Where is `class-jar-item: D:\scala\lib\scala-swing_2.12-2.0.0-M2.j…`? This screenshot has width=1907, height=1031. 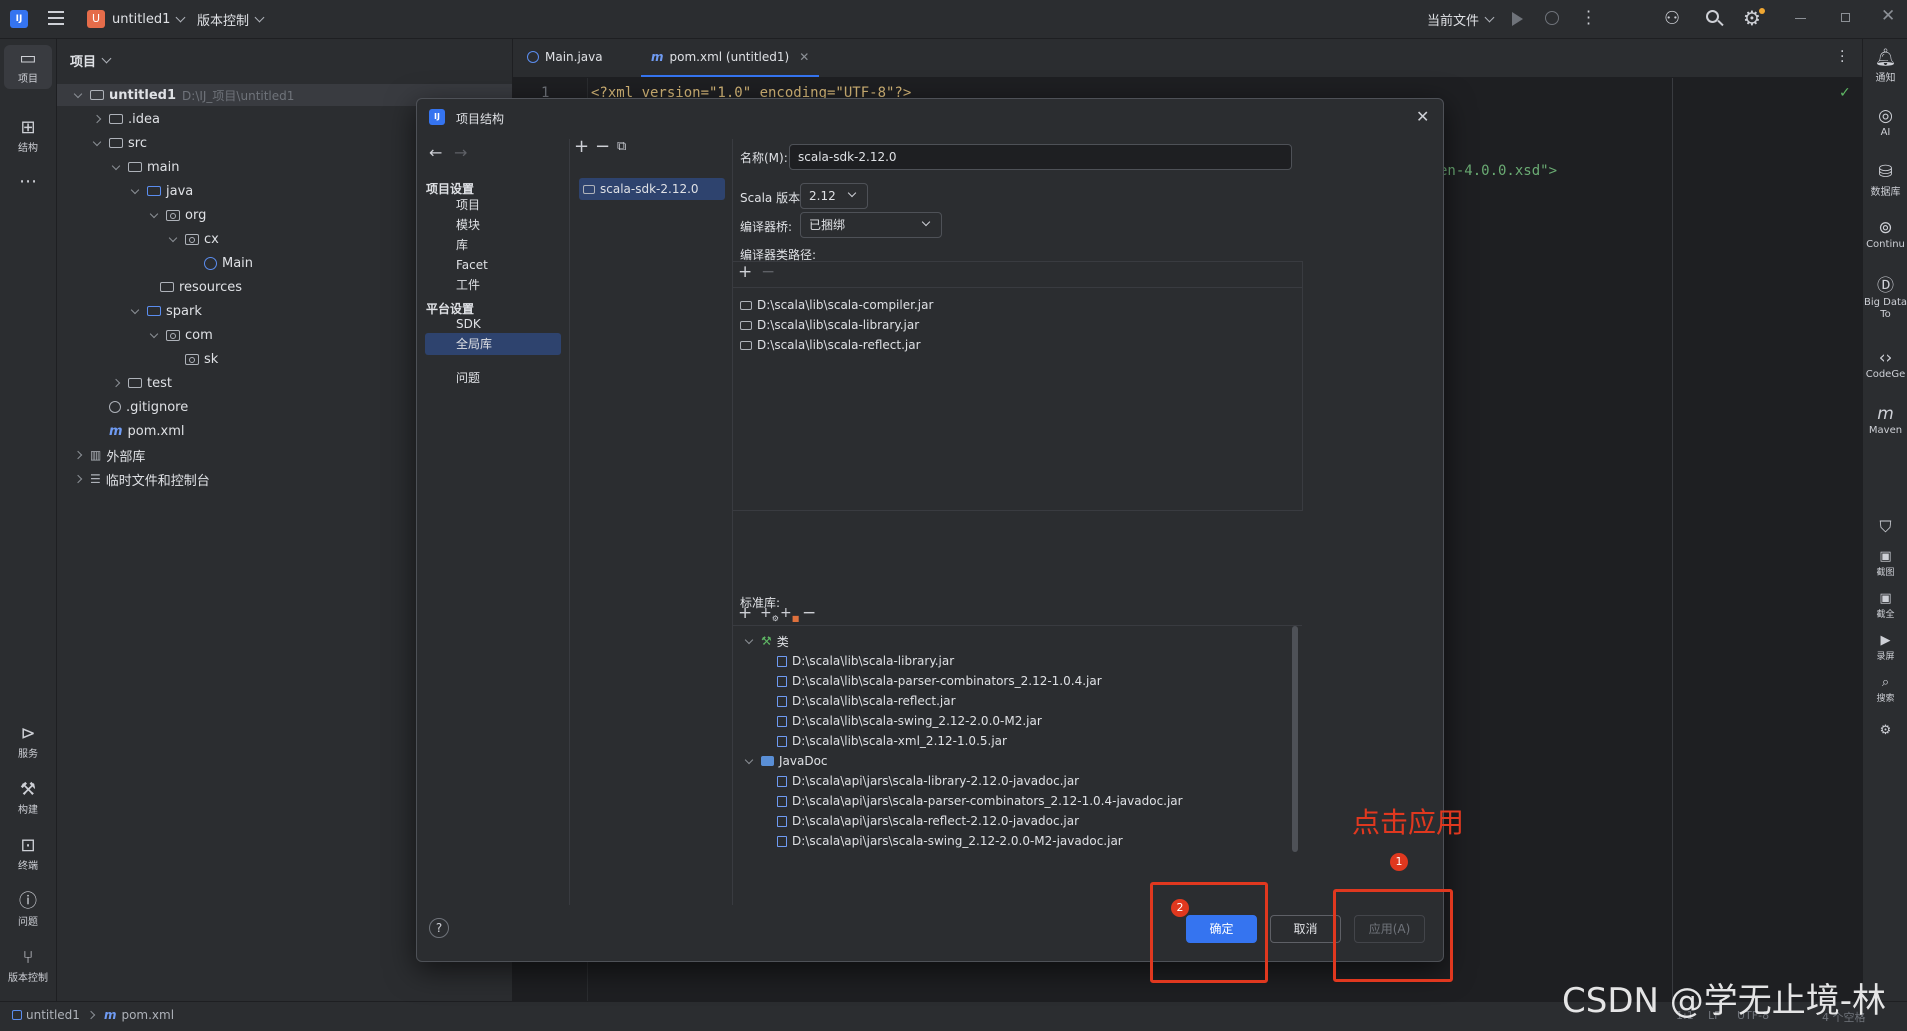
class-jar-item: D:\scala\lib\scala-swing_2.12-2.0.0-M2.j… is located at coordinates (909, 721).